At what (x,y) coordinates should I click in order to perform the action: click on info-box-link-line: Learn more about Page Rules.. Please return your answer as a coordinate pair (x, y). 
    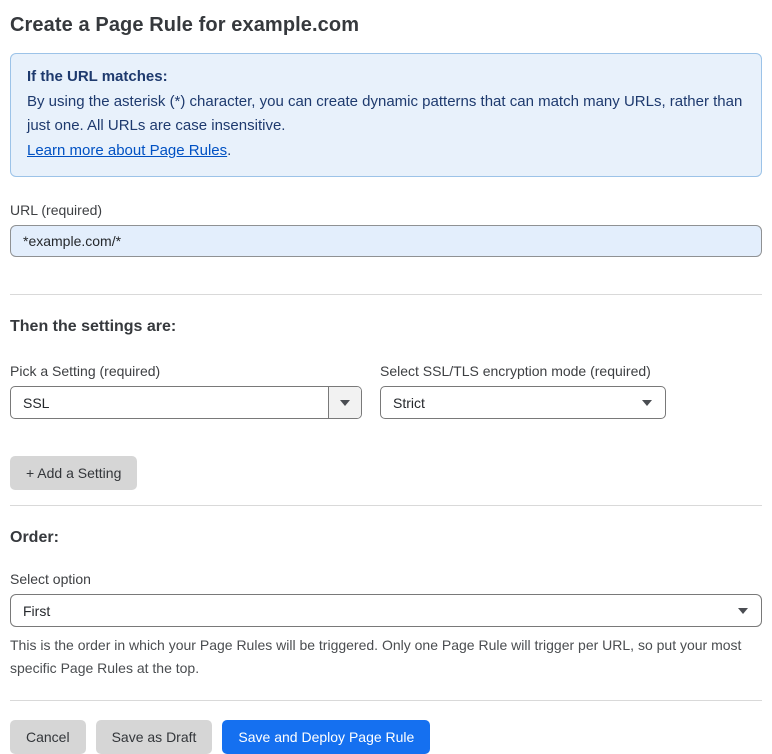
    Looking at the image, I should click on (386, 151).